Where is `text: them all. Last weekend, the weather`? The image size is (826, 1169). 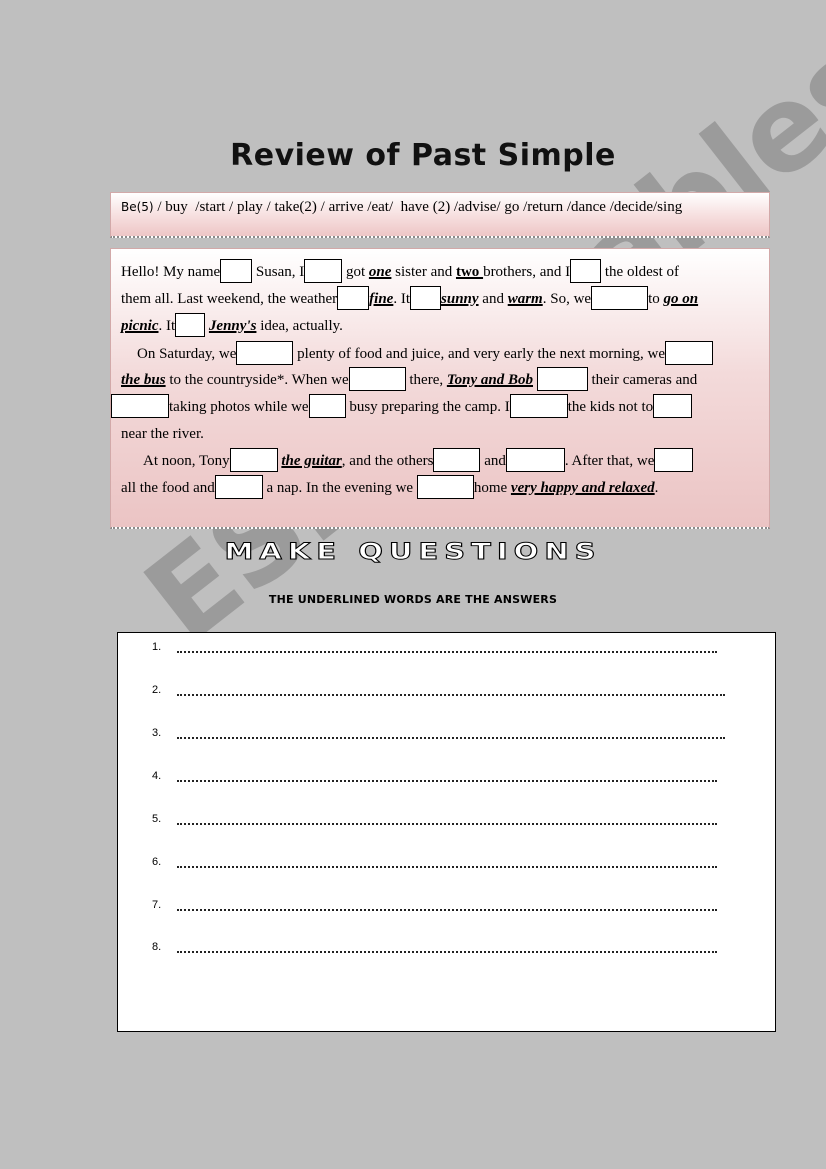 text: them all. Last weekend, the weather is located at coordinates (229, 299).